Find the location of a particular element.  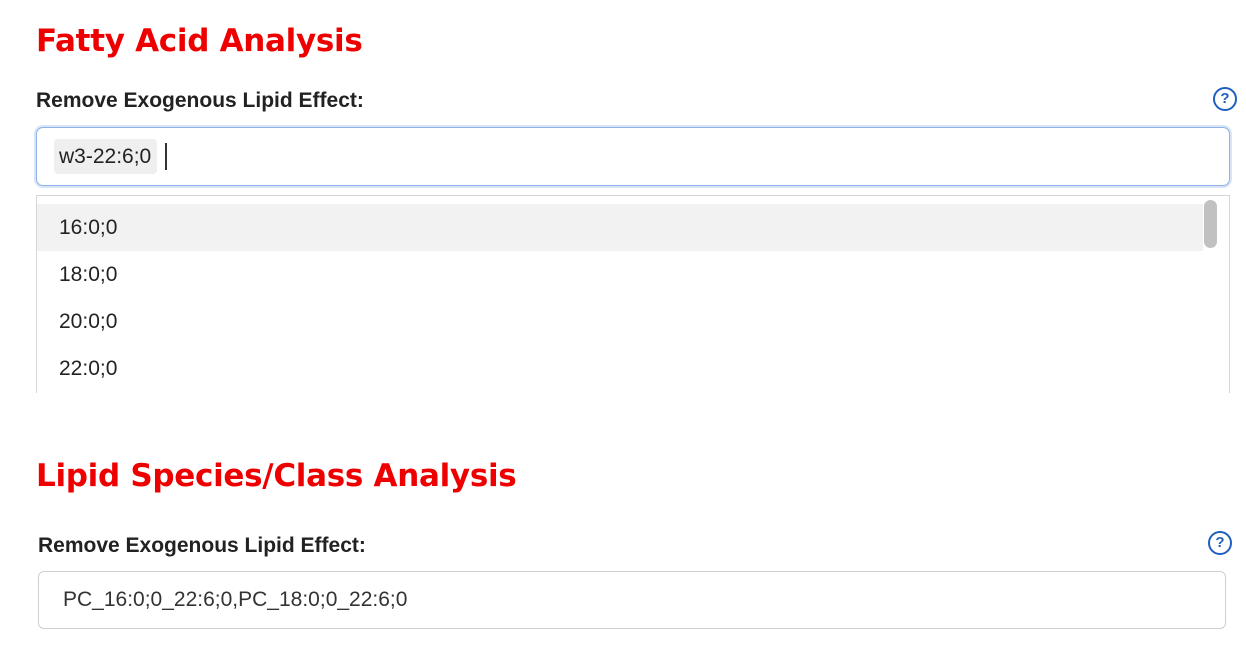

dropdown-option: 20:0;0 is located at coordinates (620, 321).